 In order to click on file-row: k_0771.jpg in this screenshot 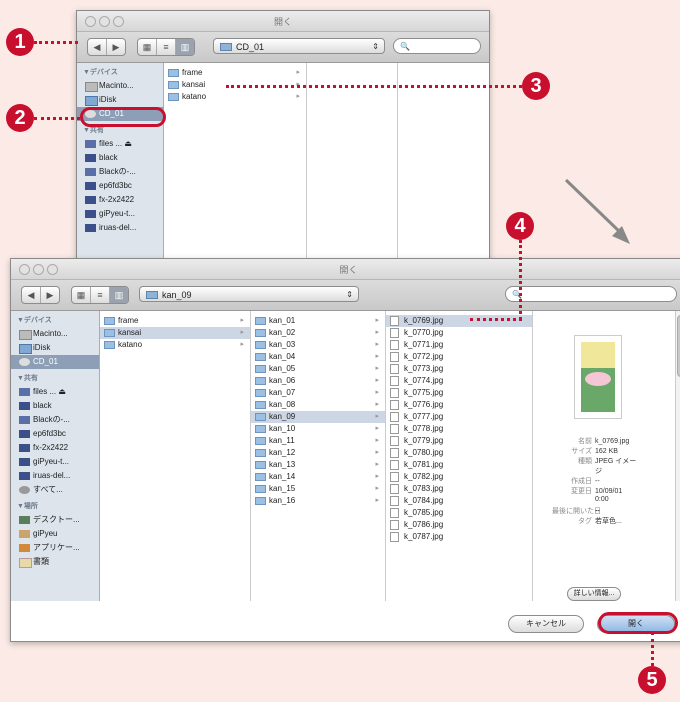, I will do `click(459, 345)`.